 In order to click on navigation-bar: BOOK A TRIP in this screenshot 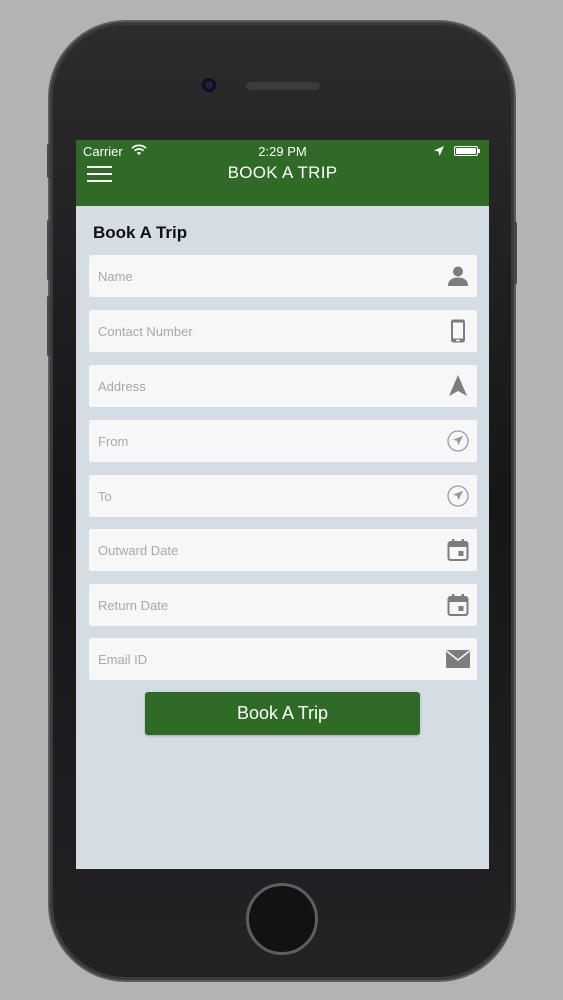, I will do `click(282, 184)`.